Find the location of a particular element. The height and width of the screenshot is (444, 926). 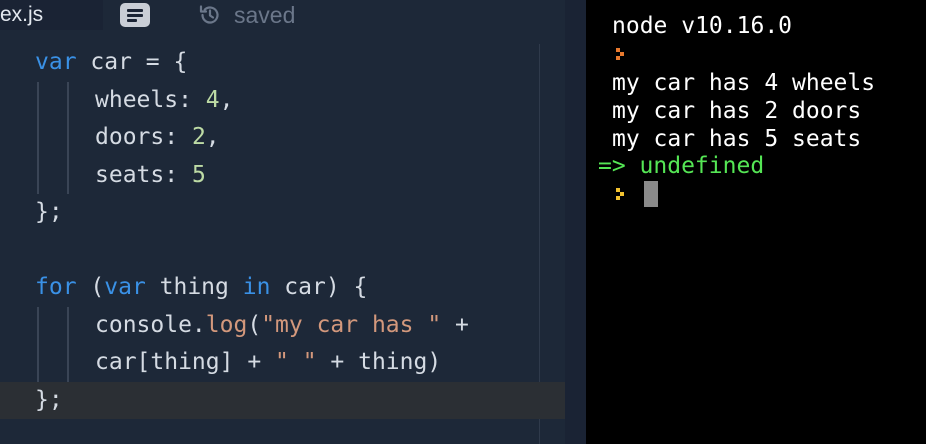

code-token: car) { is located at coordinates (319, 287).